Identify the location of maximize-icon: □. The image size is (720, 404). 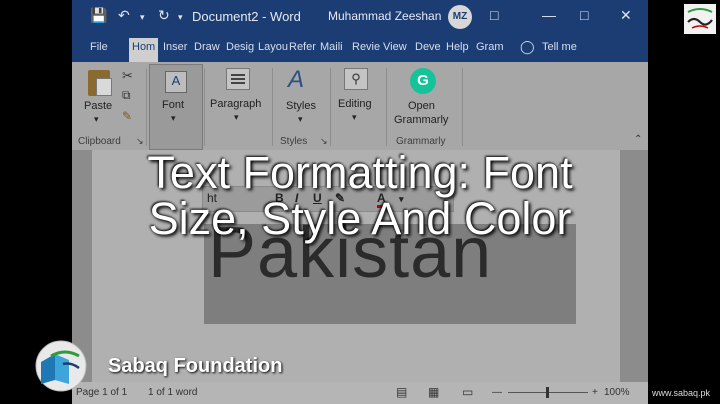
(584, 15).